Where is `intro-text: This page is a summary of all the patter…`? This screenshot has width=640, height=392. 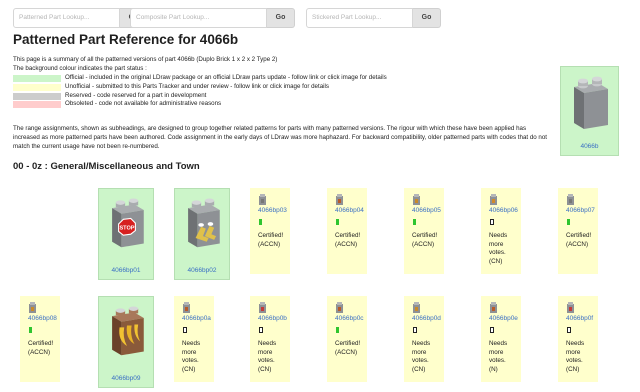 intro-text: This page is a summary of all the patter… is located at coordinates (145, 59).